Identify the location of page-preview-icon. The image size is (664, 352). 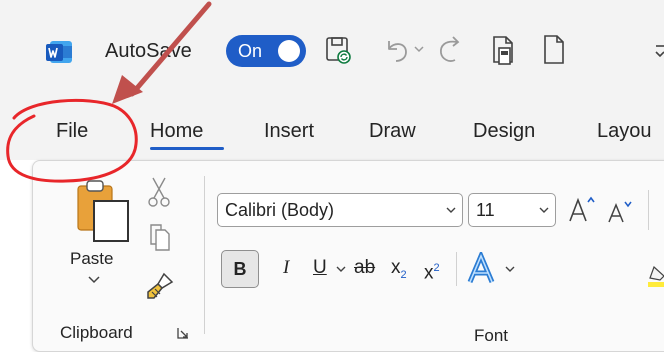
(504, 50).